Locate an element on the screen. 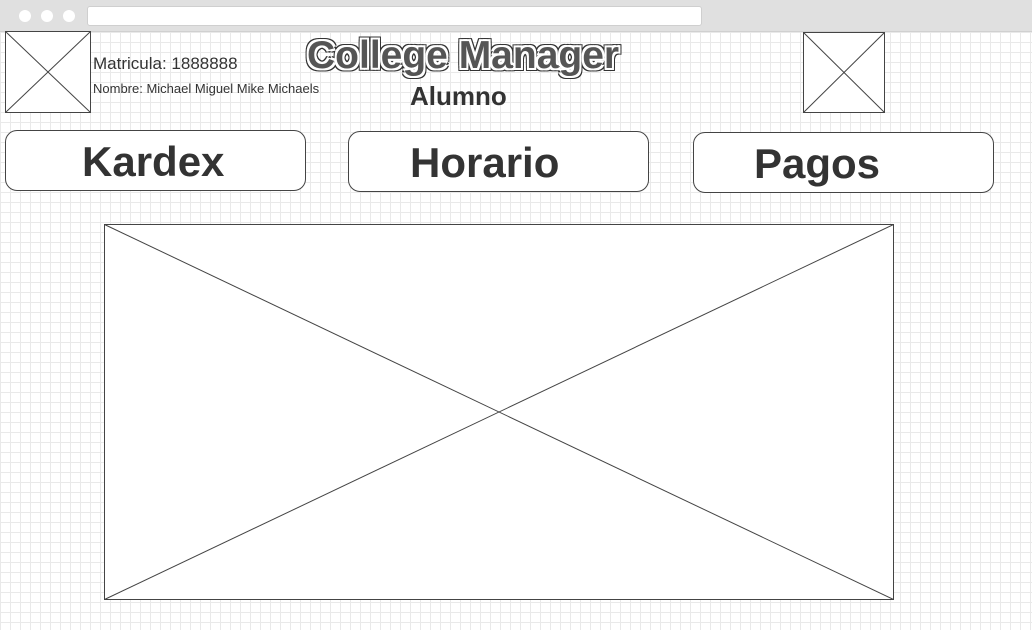 The image size is (1032, 630). college-logo-placeholder is located at coordinates (844, 72).